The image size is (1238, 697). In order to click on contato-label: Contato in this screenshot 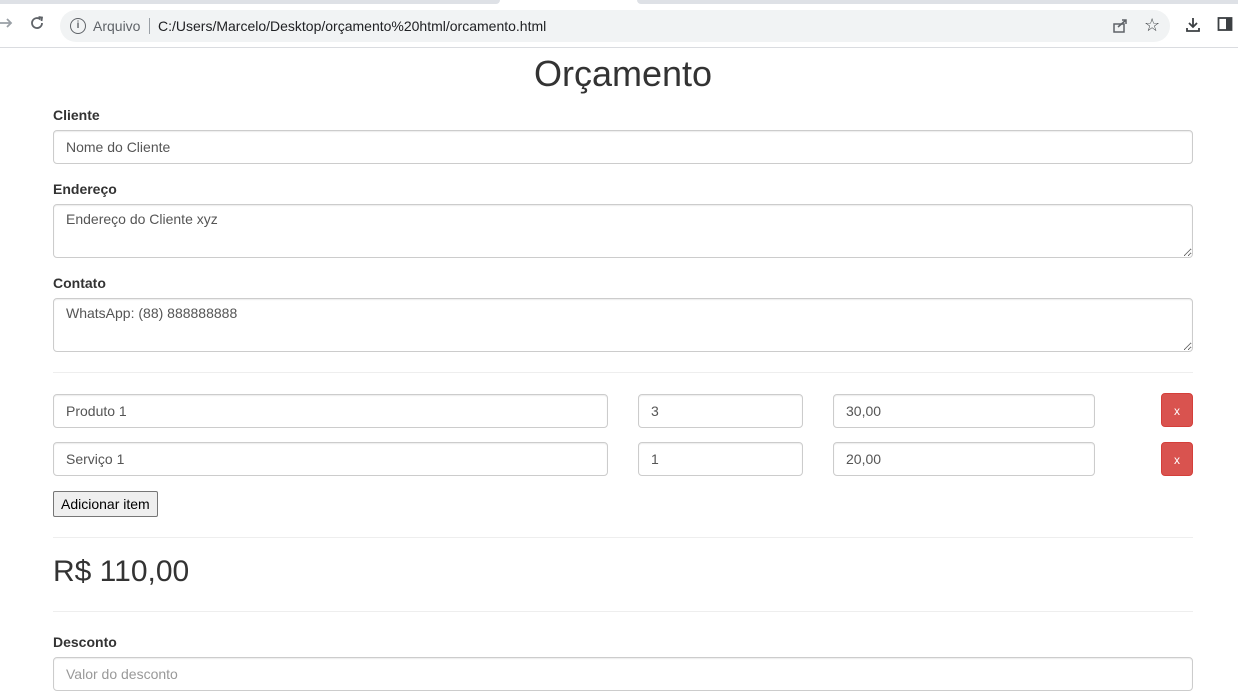, I will do `click(79, 283)`.